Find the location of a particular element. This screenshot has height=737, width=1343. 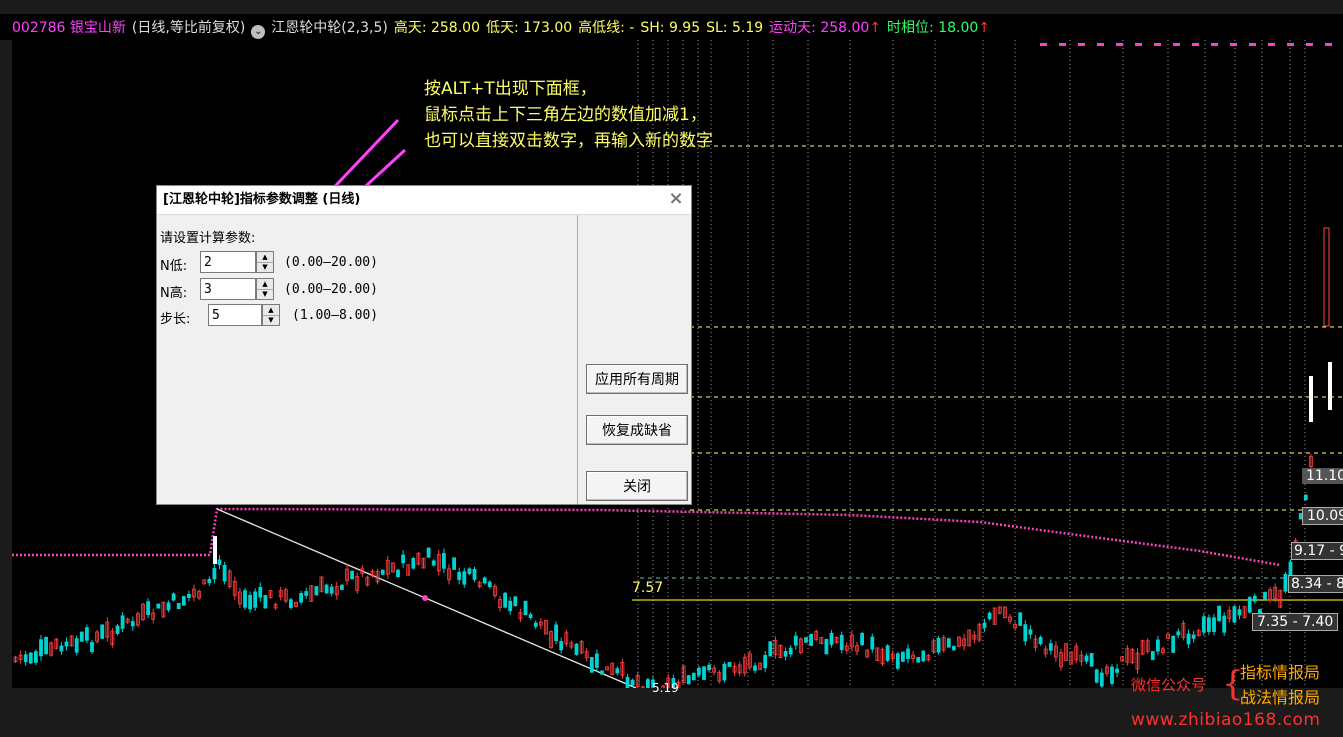

step-input is located at coordinates (235, 315).